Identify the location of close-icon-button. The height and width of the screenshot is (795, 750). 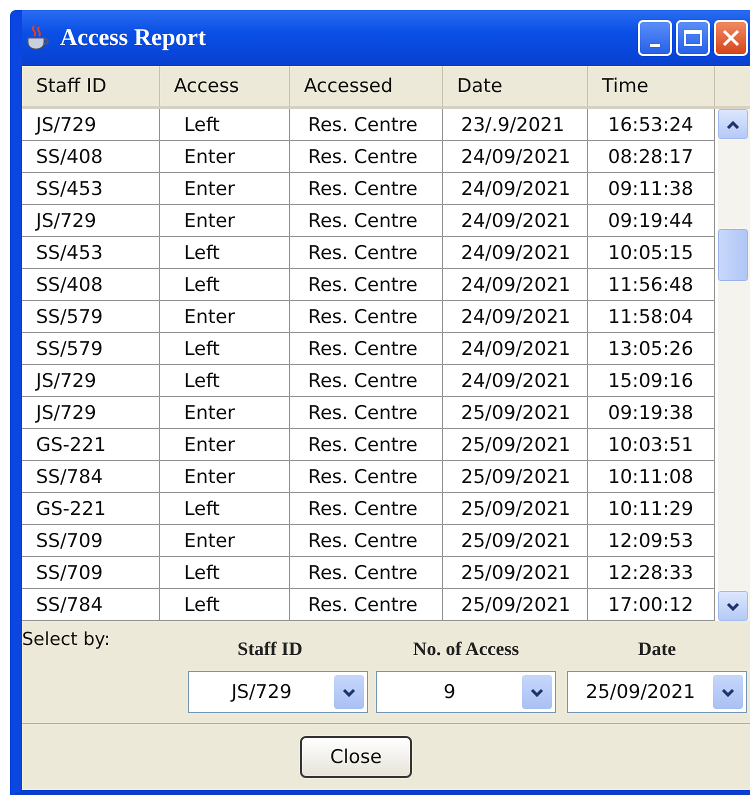
(731, 38).